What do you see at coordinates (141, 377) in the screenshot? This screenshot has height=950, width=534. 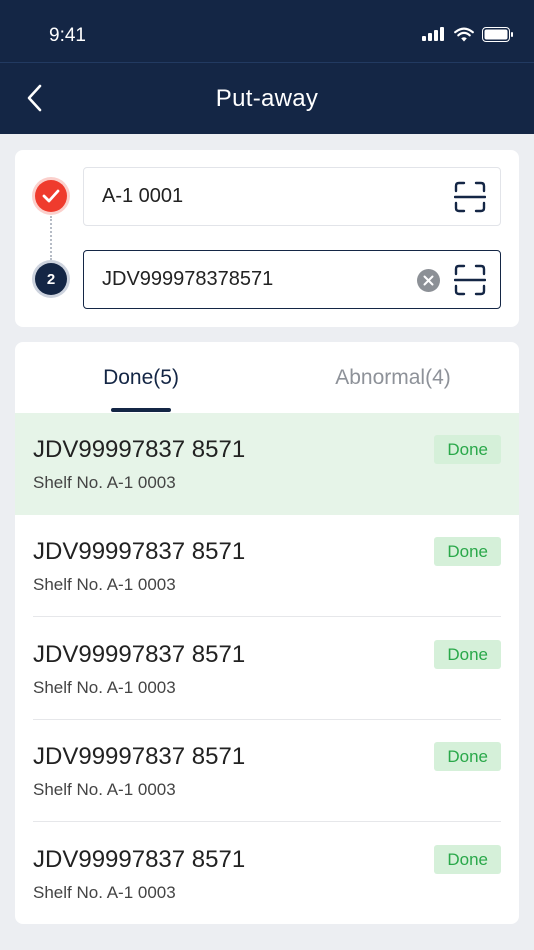 I see `tab-done: Done(5)` at bounding box center [141, 377].